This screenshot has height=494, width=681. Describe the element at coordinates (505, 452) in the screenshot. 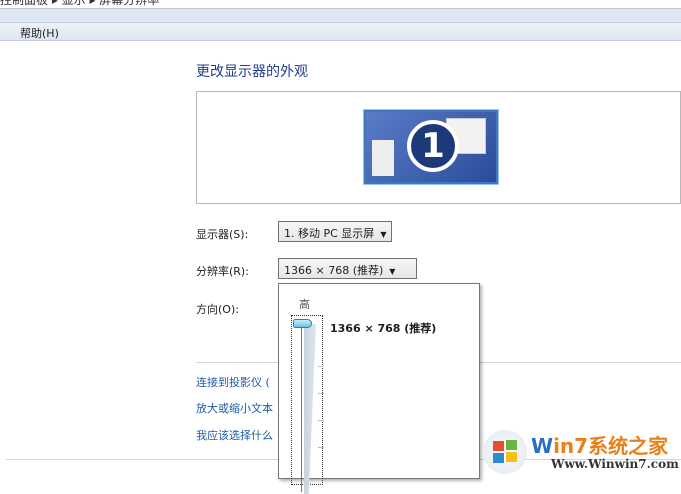

I see `windows-flag-icon` at that location.